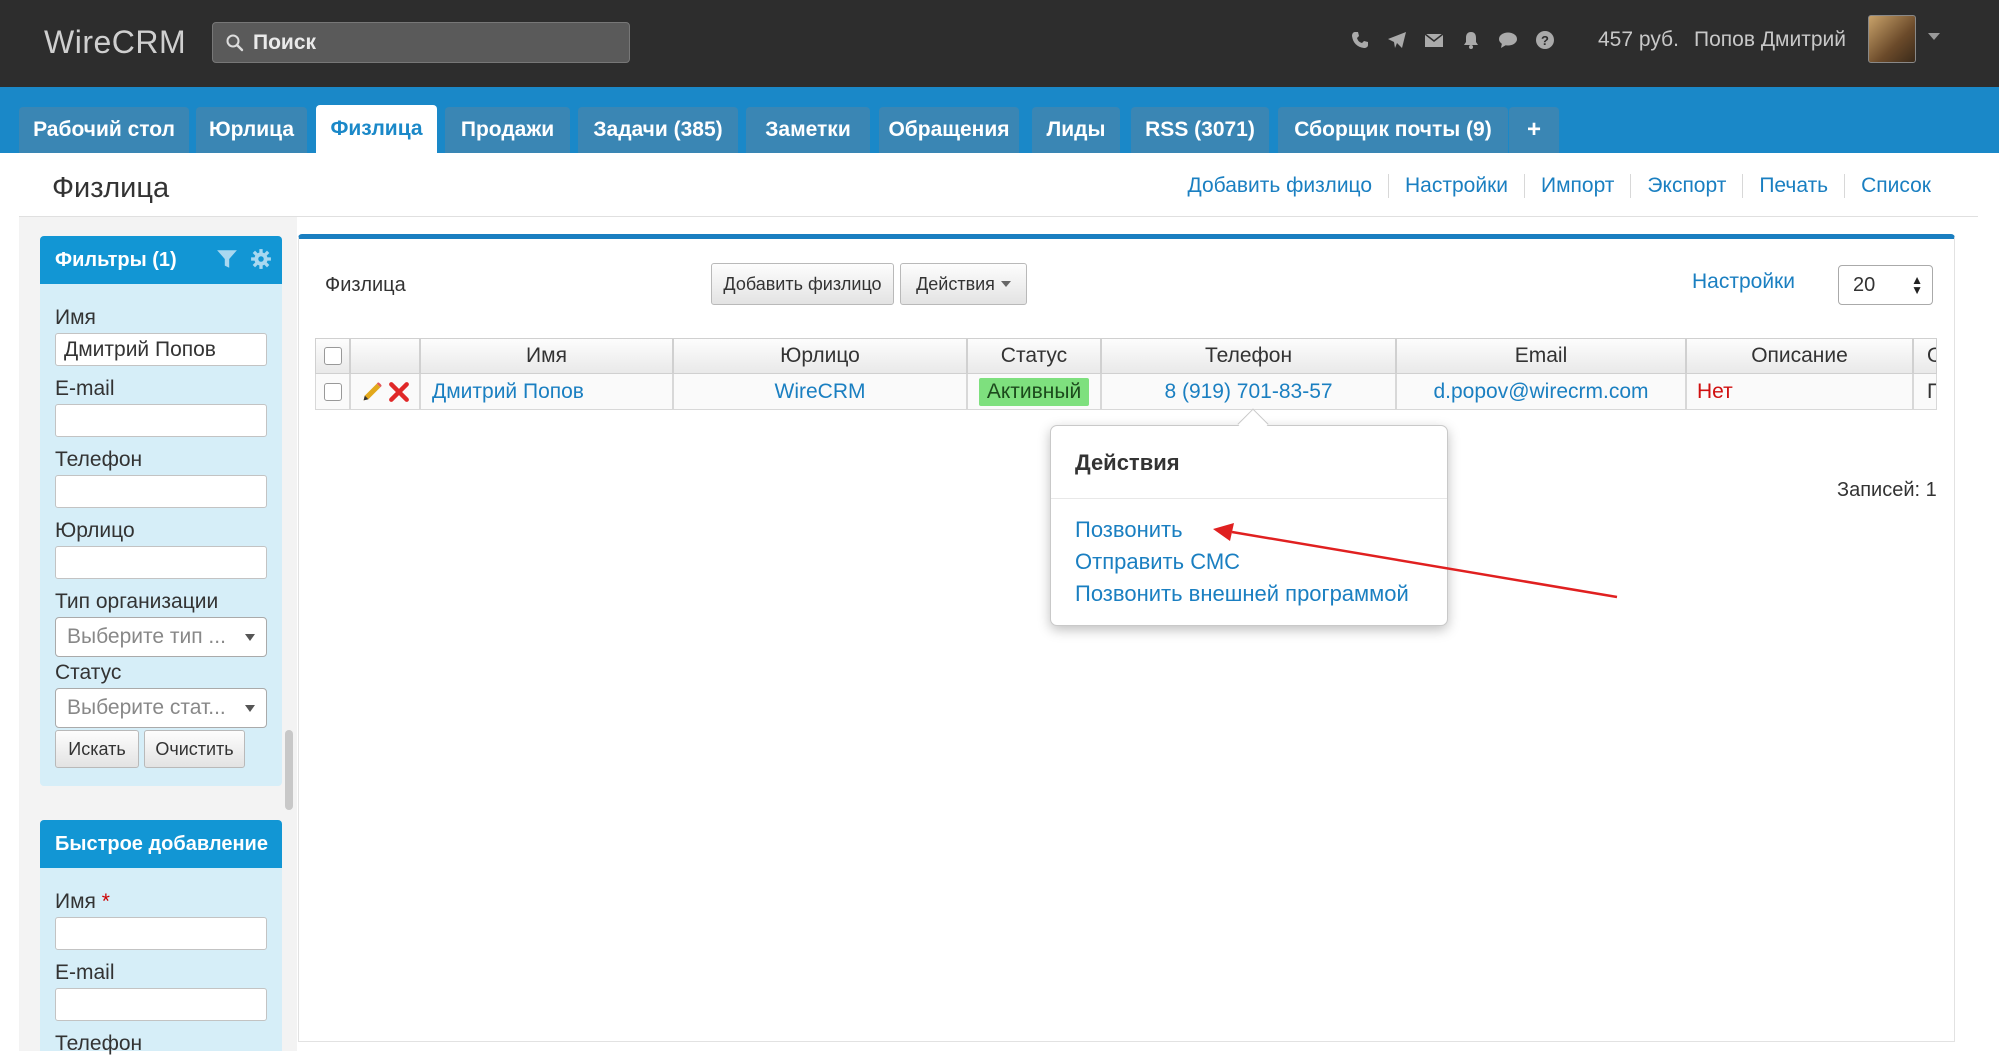  What do you see at coordinates (385, 356) in the screenshot?
I see `actions-header` at bounding box center [385, 356].